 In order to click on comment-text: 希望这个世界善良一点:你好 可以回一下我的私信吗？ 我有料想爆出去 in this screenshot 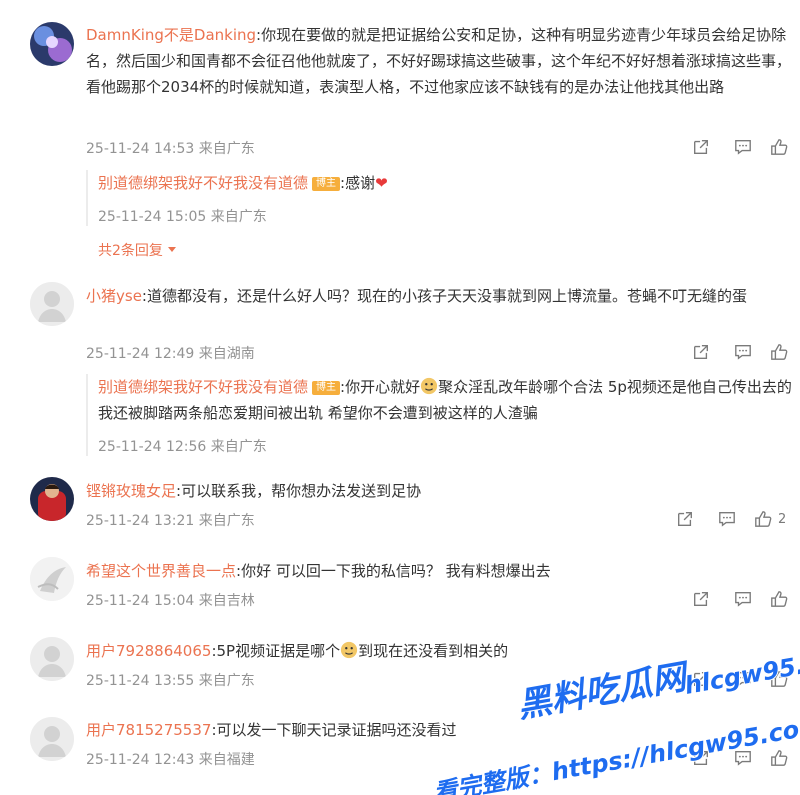, I will do `click(439, 571)`.